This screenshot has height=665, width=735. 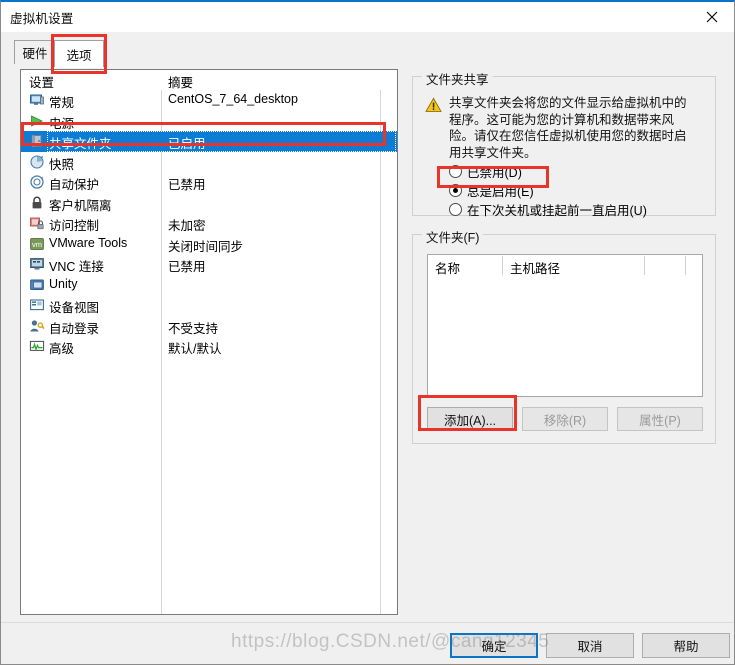 I want to click on warning-triangle-icon, so click(x=433, y=105).